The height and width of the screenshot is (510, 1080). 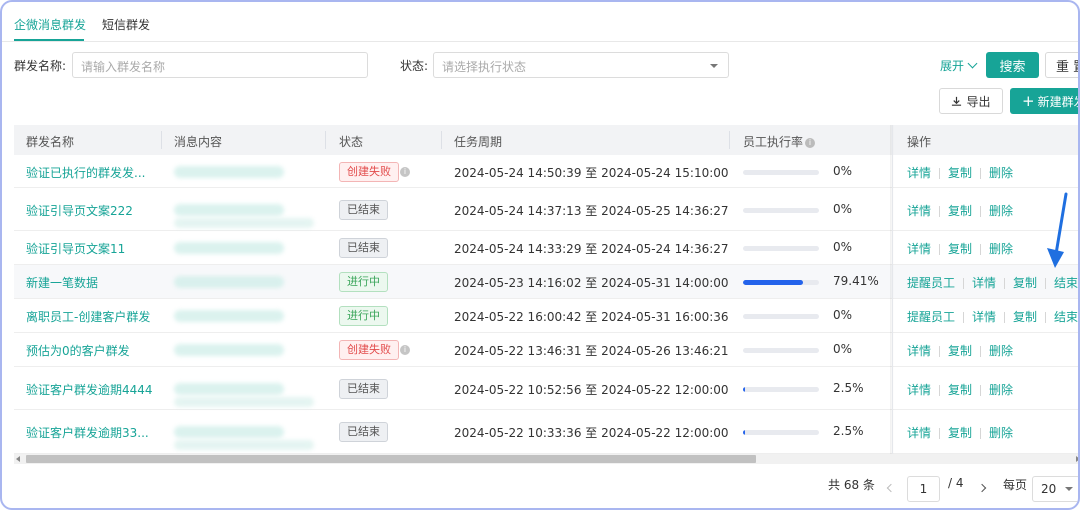 I want to click on table-header: 群发名称 消息内容 状态 任务周期 员工执行率 i 操作, so click(x=546, y=140).